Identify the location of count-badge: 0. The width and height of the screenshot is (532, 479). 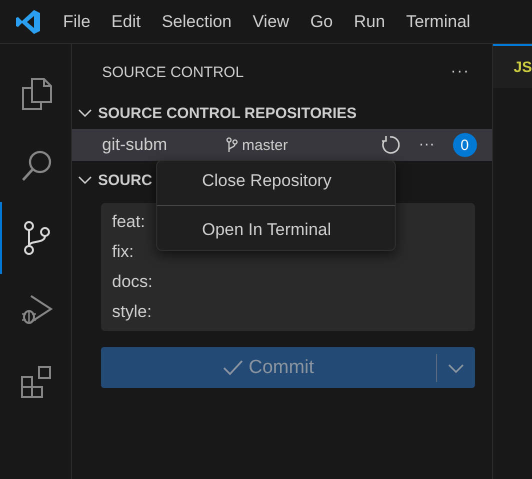
(464, 145).